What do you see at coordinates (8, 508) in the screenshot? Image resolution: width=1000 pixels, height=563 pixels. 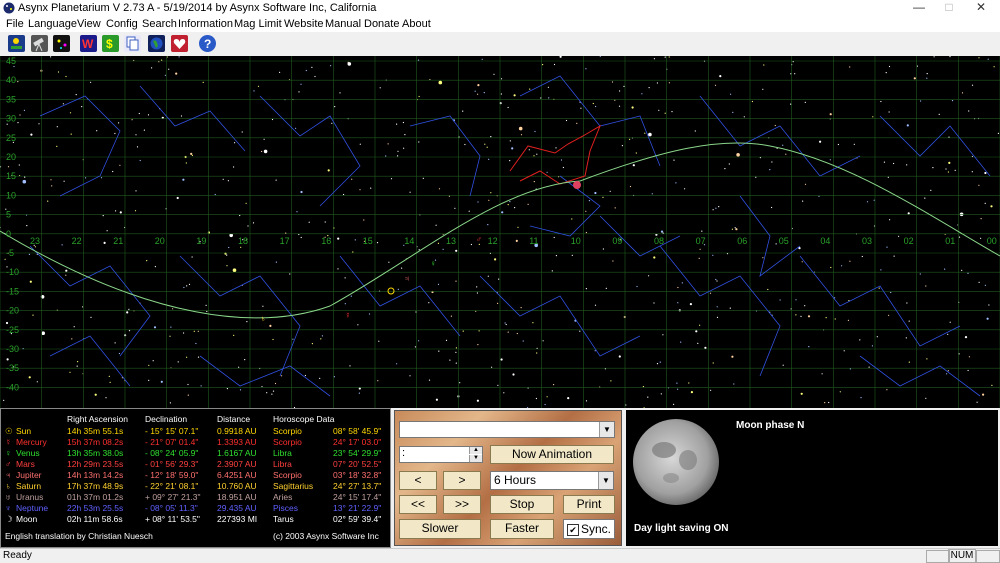 I see `planet-symbol-icon: ♆` at bounding box center [8, 508].